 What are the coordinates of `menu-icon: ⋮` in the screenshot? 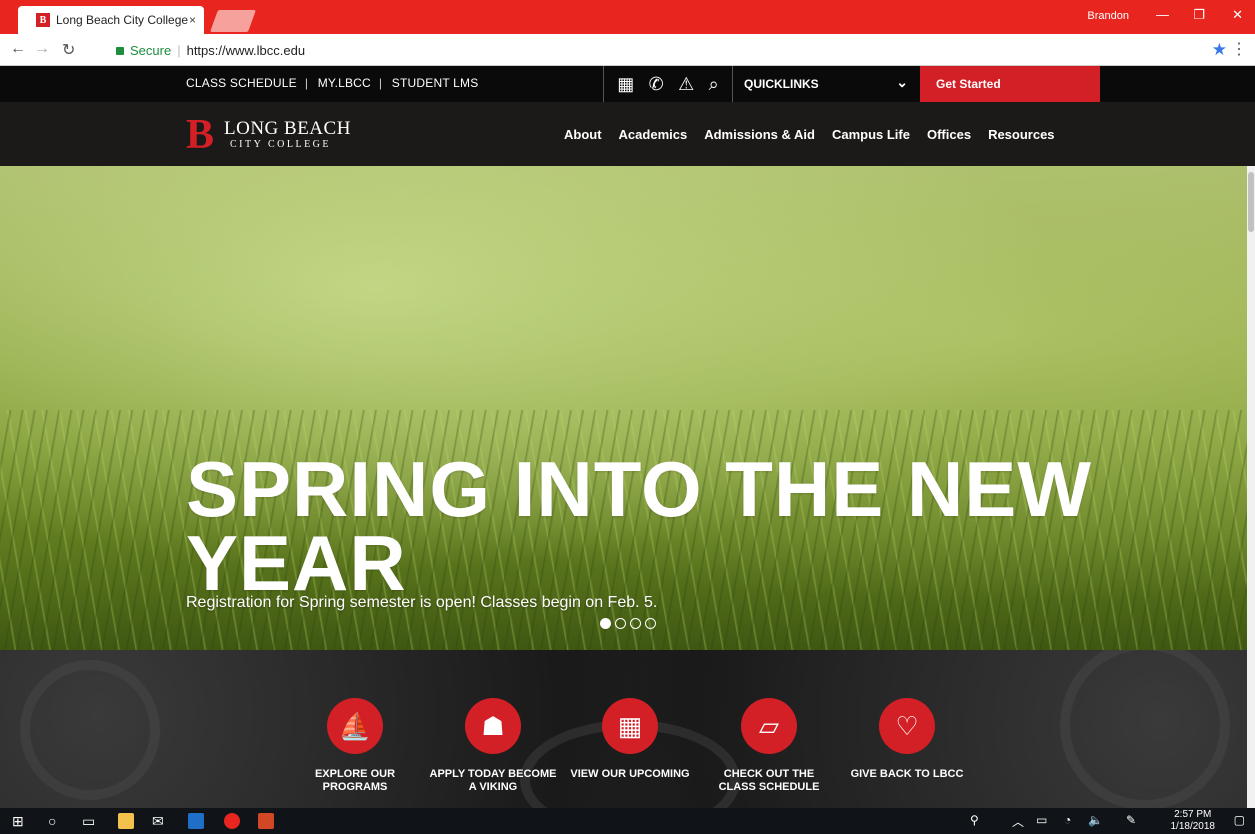 It's located at (1239, 49).